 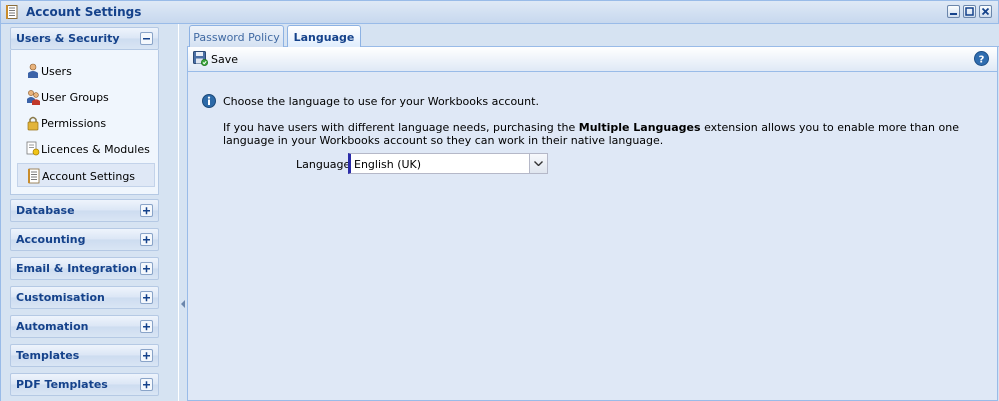 I want to click on dropdown-trigger, so click(x=538, y=163).